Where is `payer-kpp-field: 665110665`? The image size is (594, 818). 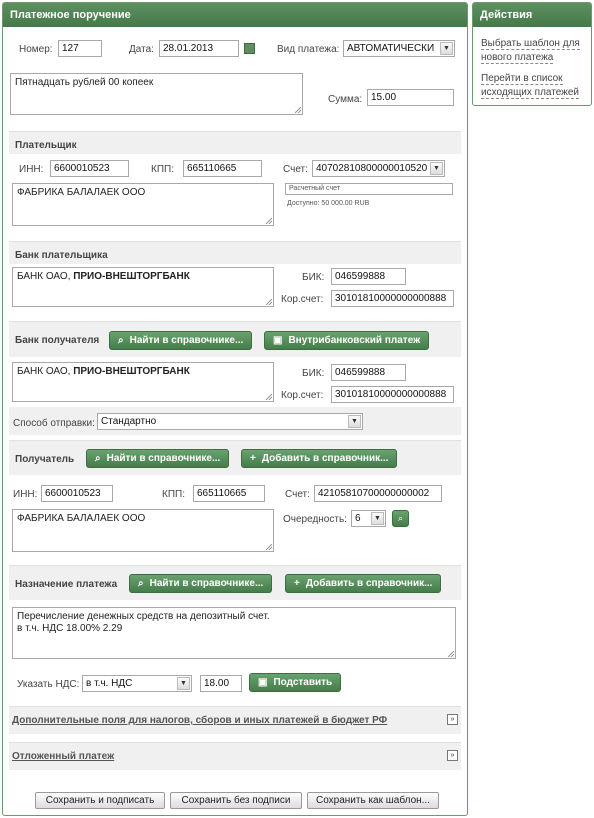 payer-kpp-field: 665110665 is located at coordinates (222, 168).